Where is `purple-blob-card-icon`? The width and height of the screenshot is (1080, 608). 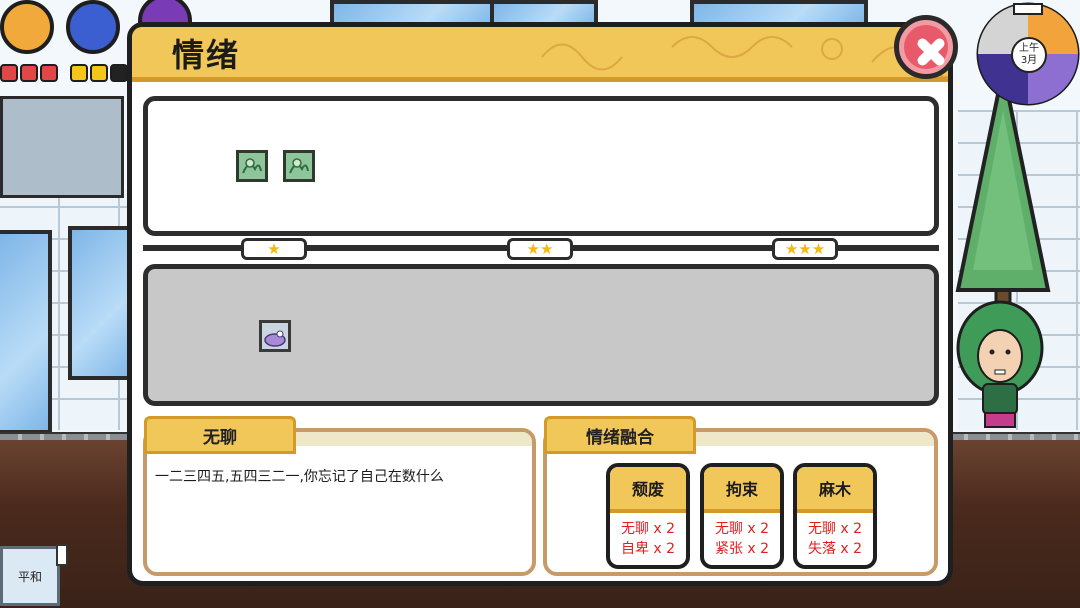 purple-blob-card-icon is located at coordinates (275, 336).